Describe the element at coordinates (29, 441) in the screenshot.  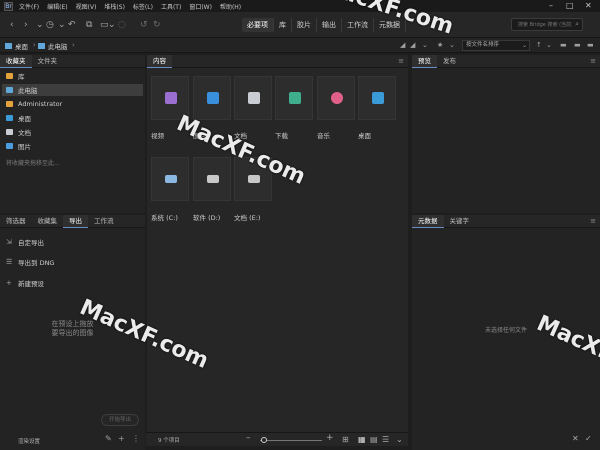
I see `render-settings-label: 渲染设置` at that location.